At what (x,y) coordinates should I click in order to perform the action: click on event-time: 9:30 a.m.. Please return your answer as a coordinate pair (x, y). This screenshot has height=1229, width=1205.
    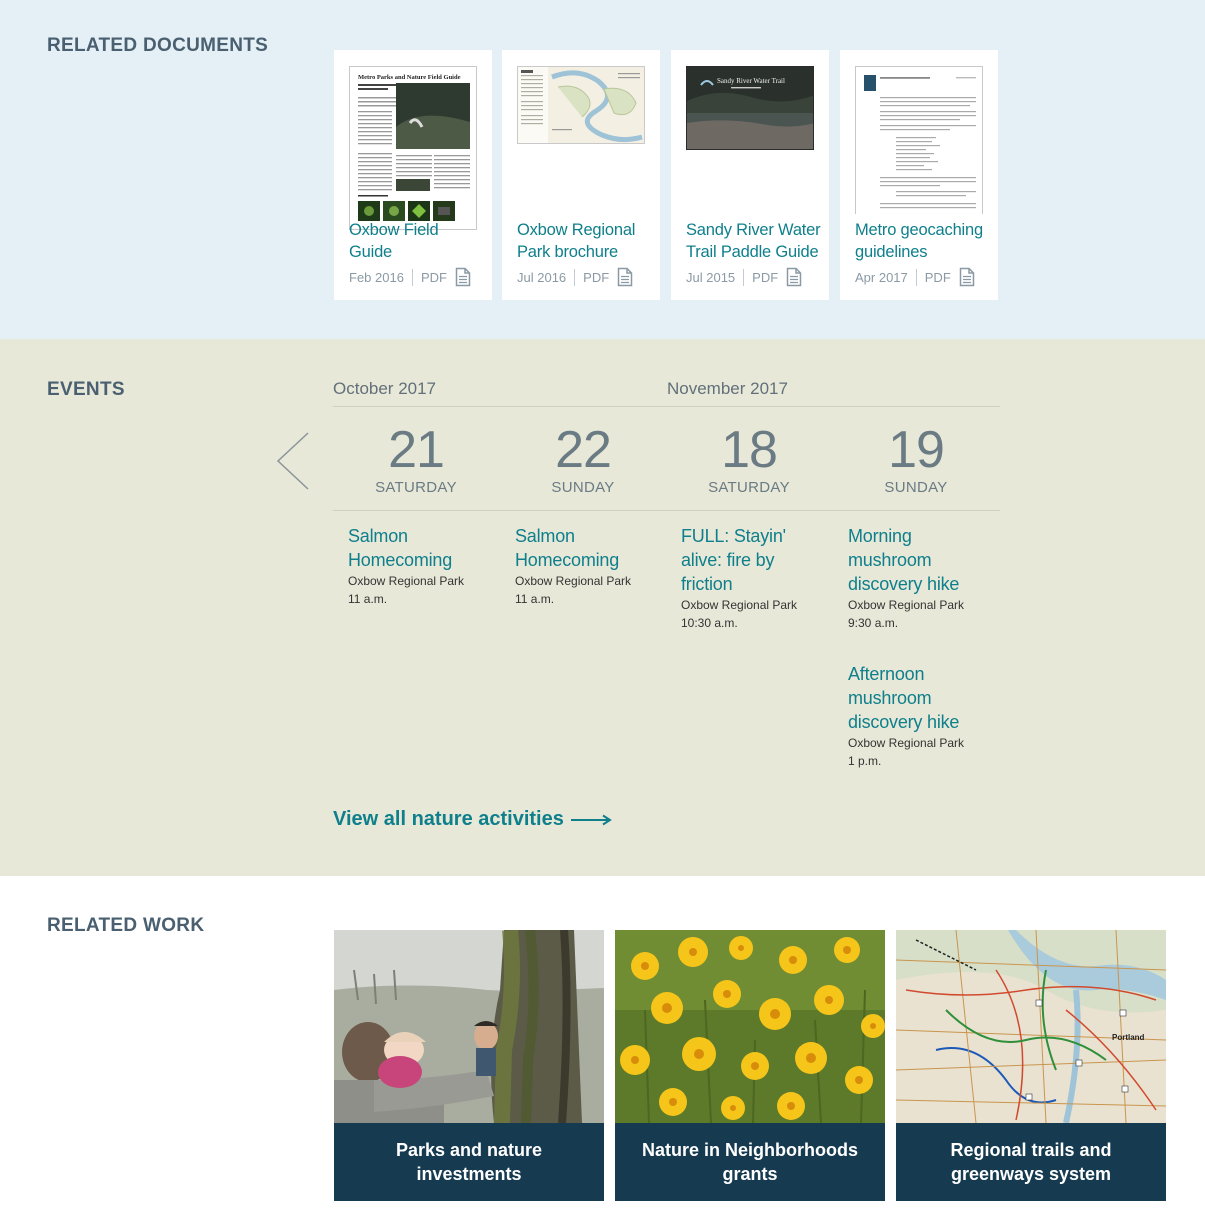
    Looking at the image, I should click on (873, 623).